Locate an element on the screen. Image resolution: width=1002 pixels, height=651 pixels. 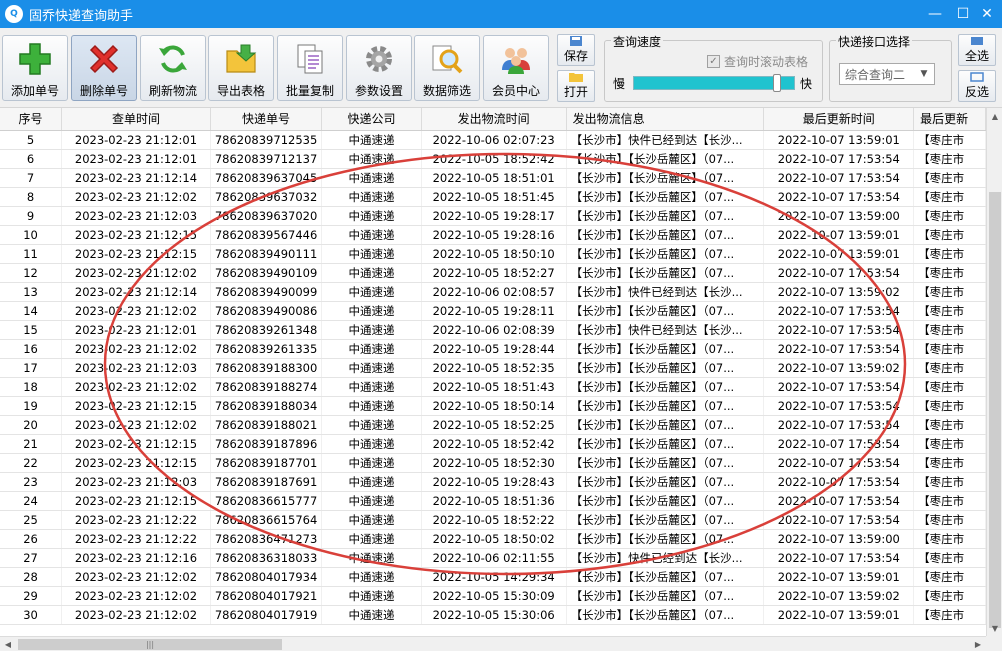
select-all-button: 全选 is located at coordinates (977, 50).